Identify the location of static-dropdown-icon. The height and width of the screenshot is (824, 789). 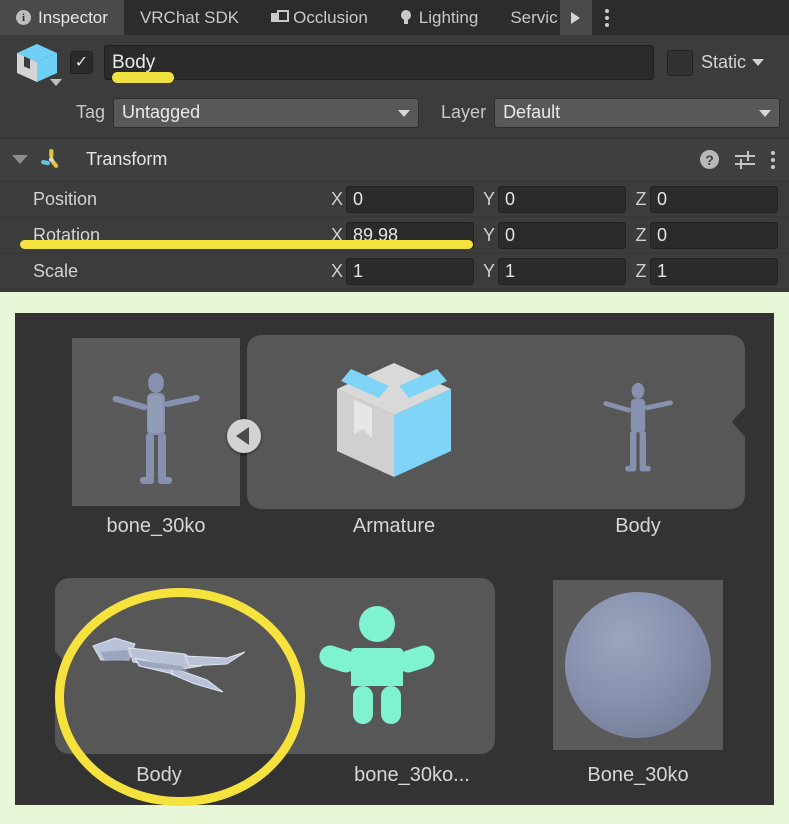
(758, 62).